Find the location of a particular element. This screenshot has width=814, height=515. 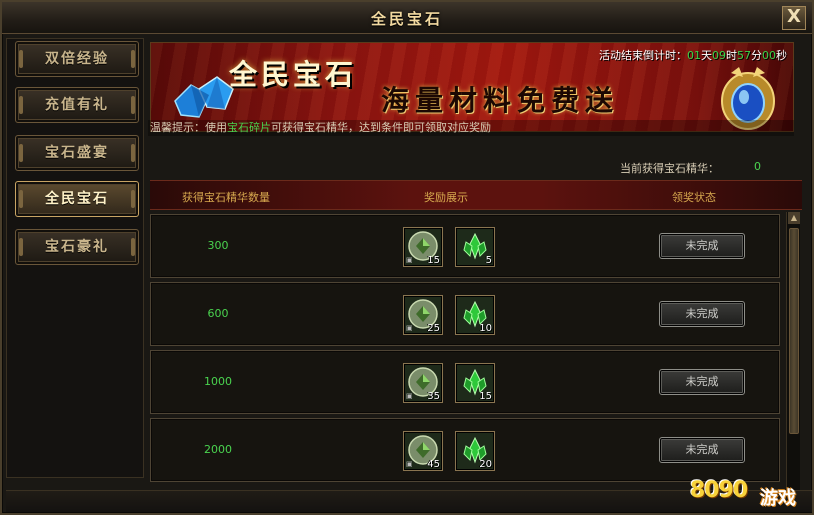

green-crystal-icon: 5 is located at coordinates (475, 247).